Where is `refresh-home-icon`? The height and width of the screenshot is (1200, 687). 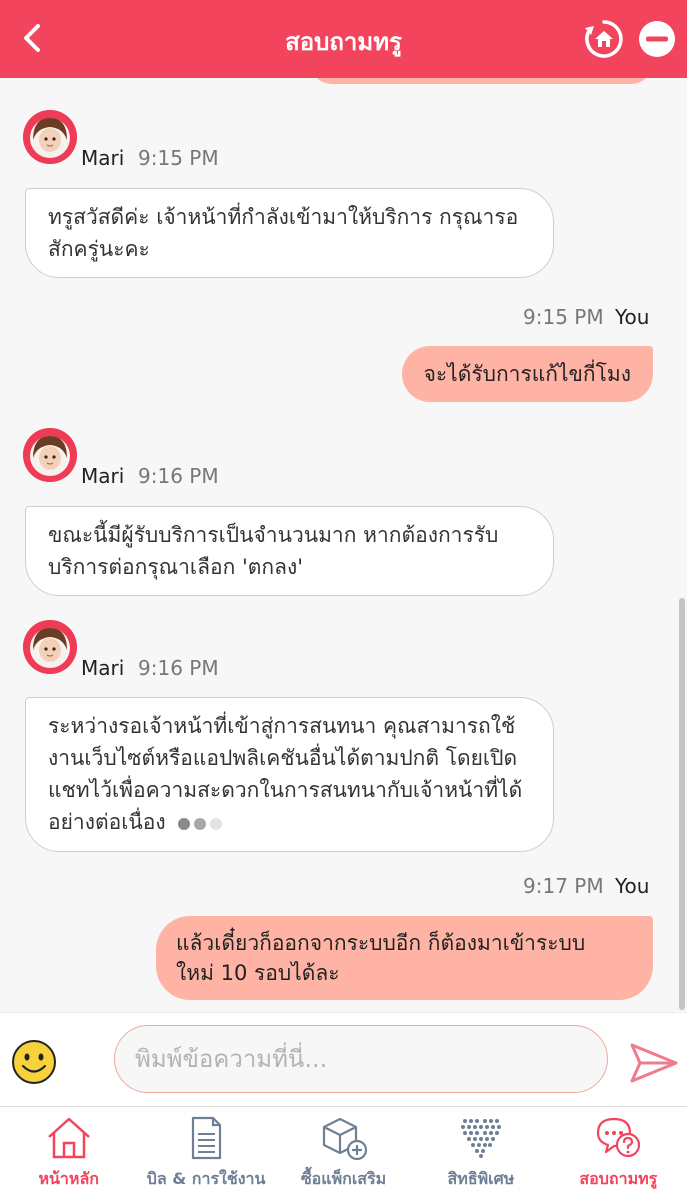 refresh-home-icon is located at coordinates (604, 39).